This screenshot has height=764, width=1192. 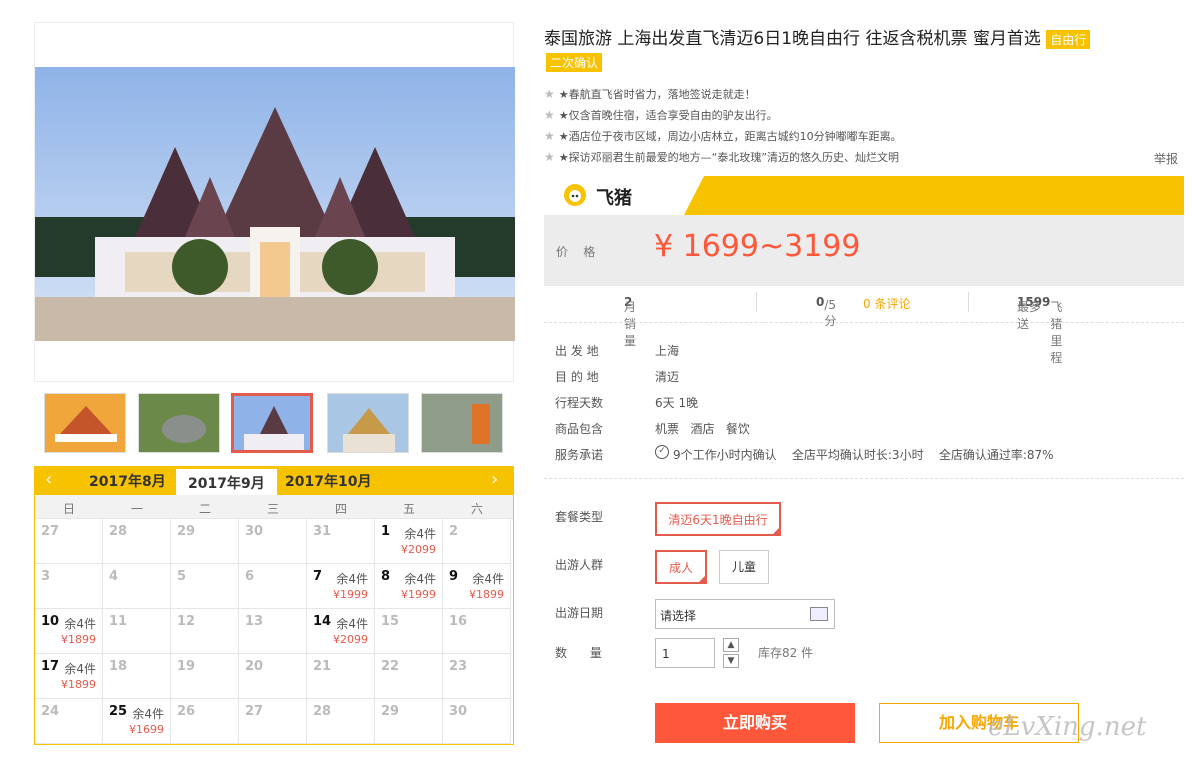 I want to click on day-price: ¥2099, so click(x=350, y=639).